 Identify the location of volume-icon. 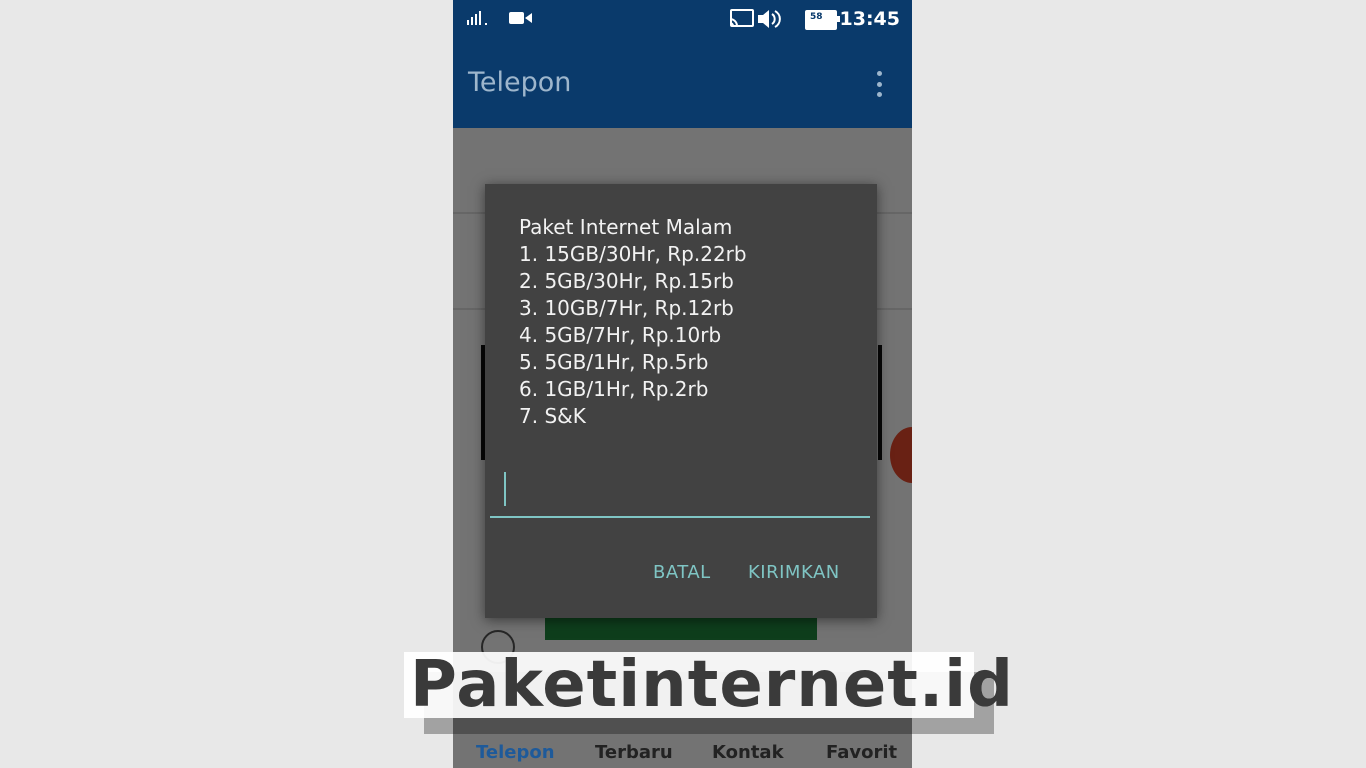
(769, 19).